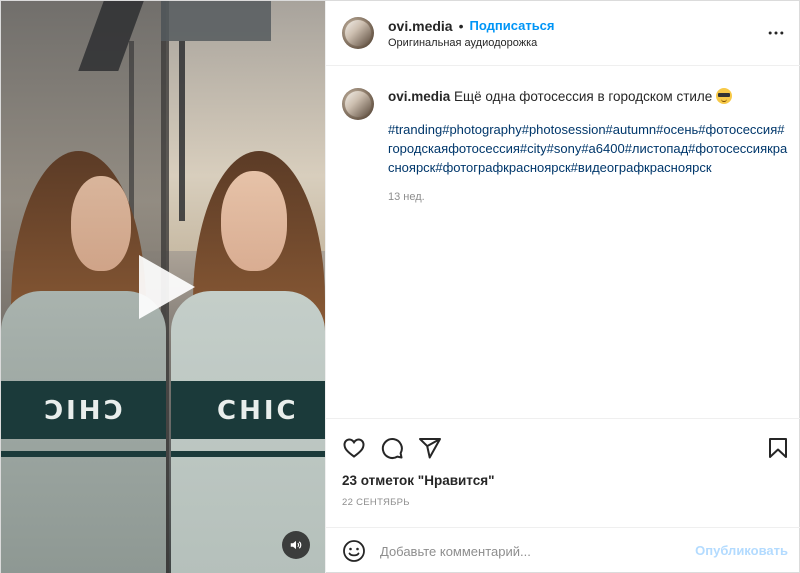 The height and width of the screenshot is (573, 800). What do you see at coordinates (358, 33) in the screenshot?
I see `avatar` at bounding box center [358, 33].